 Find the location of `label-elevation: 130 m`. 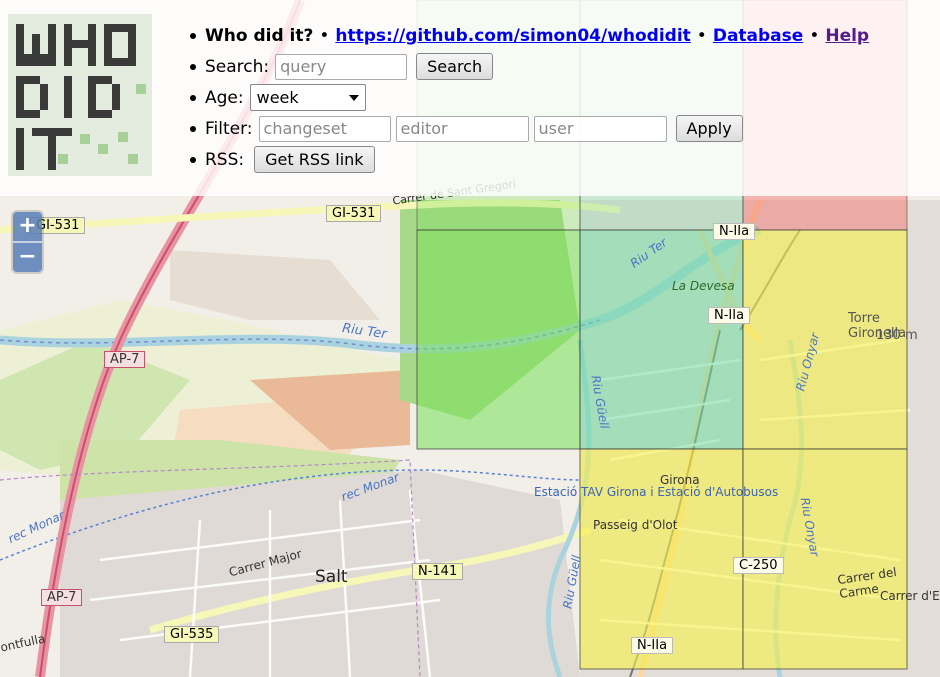

label-elevation: 130 m is located at coordinates (897, 335).